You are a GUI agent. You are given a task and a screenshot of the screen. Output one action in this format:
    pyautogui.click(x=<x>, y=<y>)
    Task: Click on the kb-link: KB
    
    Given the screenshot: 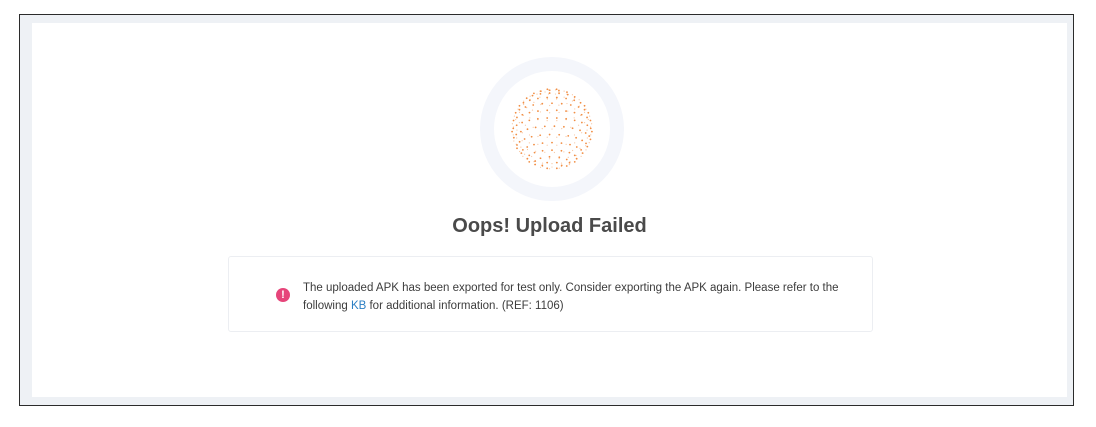 What is the action you would take?
    pyautogui.click(x=358, y=306)
    